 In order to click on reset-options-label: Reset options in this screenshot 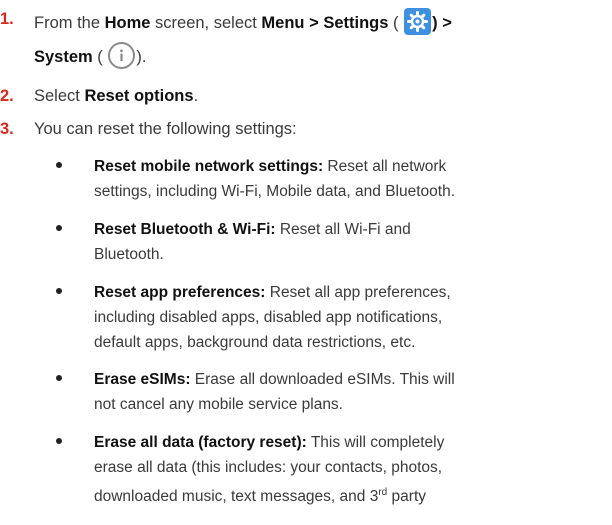, I will do `click(139, 96)`.